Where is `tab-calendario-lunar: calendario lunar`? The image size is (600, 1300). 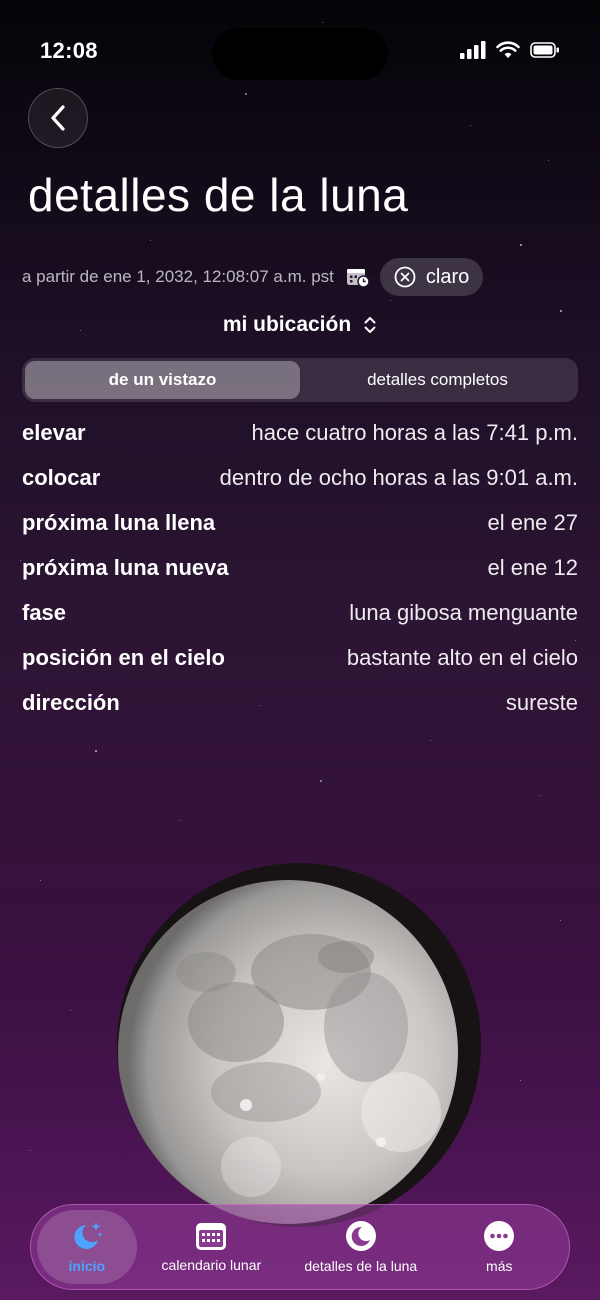 tab-calendario-lunar: calendario lunar is located at coordinates (211, 1247).